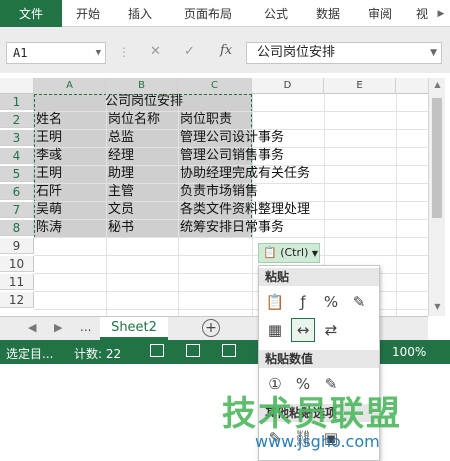  I want to click on paste-no-borders-icon: ▦, so click(275, 330).